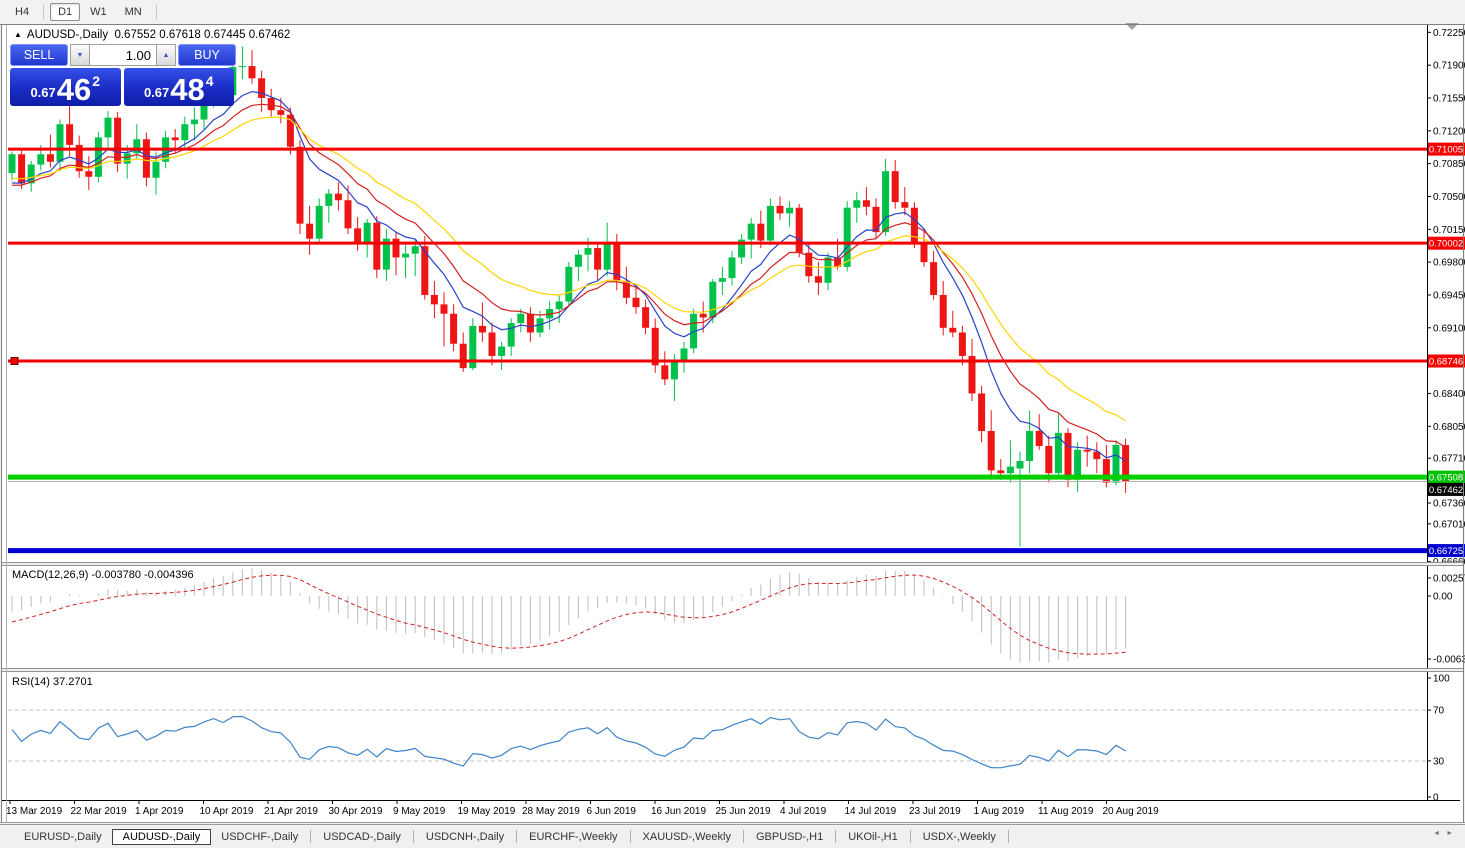 Image resolution: width=1465 pixels, height=848 pixels. I want to click on price-tick-label: 0.68050, so click(1449, 427).